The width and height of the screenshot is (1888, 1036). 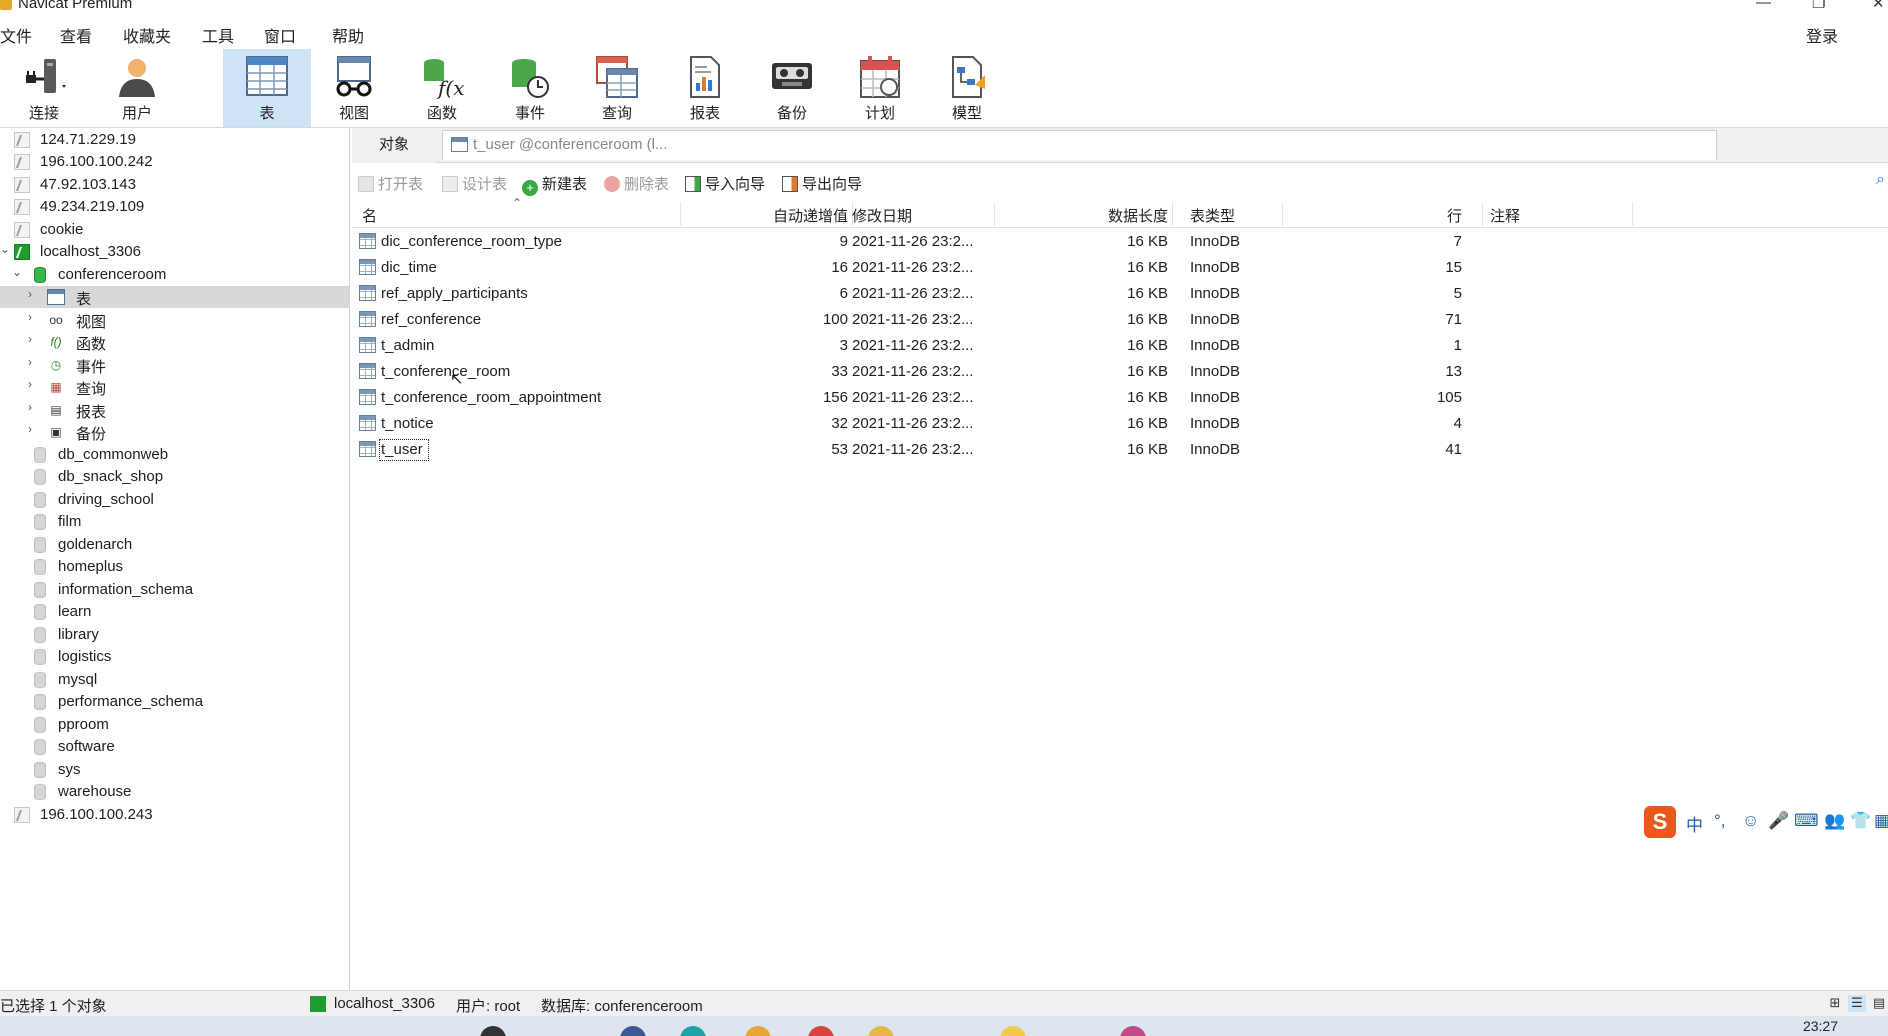 What do you see at coordinates (1879, 1003) in the screenshot?
I see `detail-view-icon: ▤` at bounding box center [1879, 1003].